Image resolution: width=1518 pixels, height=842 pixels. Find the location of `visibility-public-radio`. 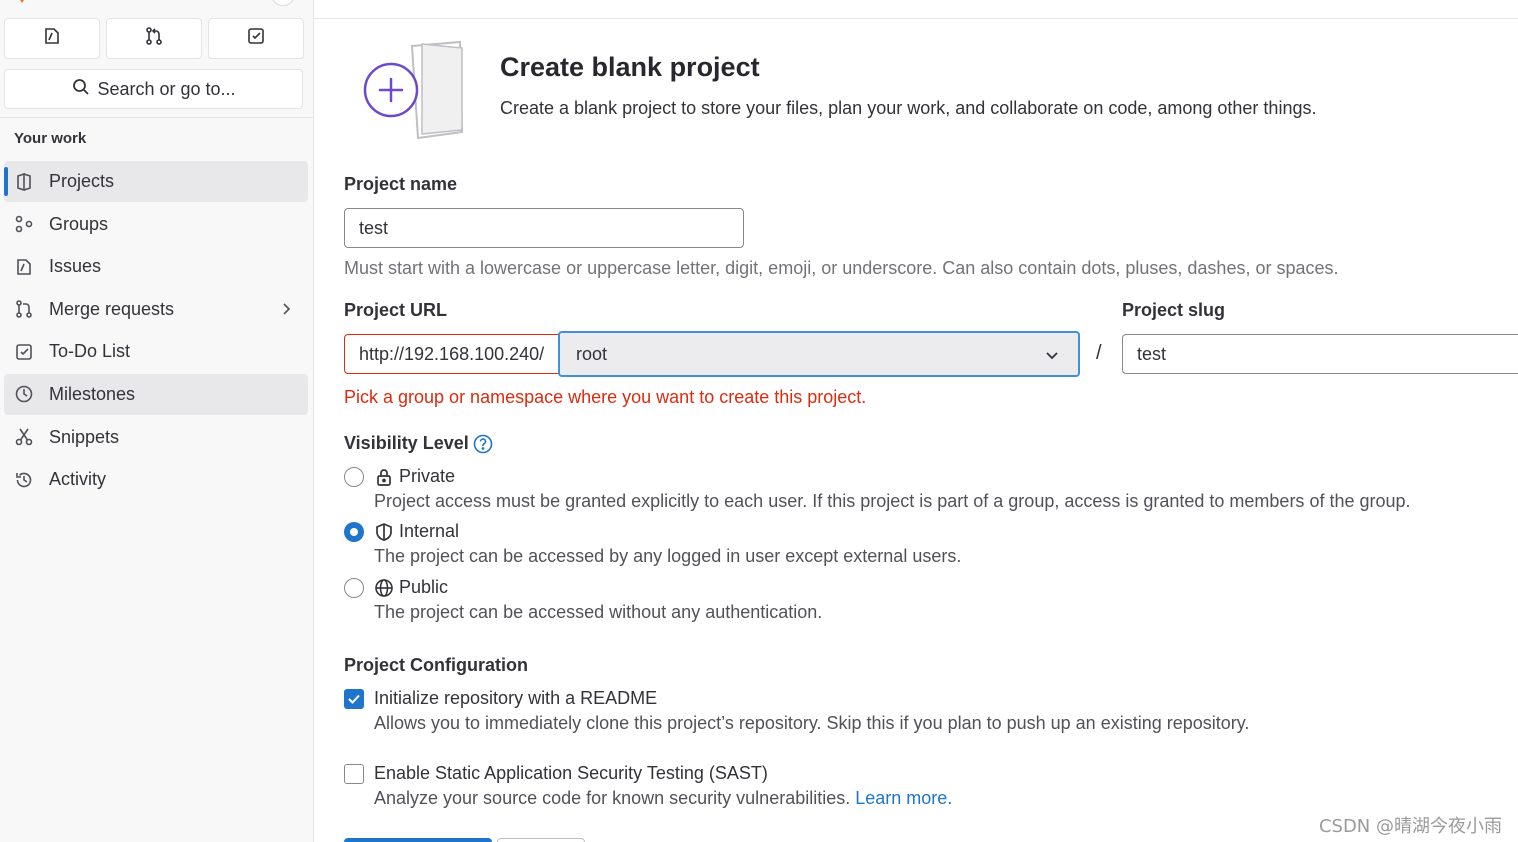

visibility-public-radio is located at coordinates (354, 587).